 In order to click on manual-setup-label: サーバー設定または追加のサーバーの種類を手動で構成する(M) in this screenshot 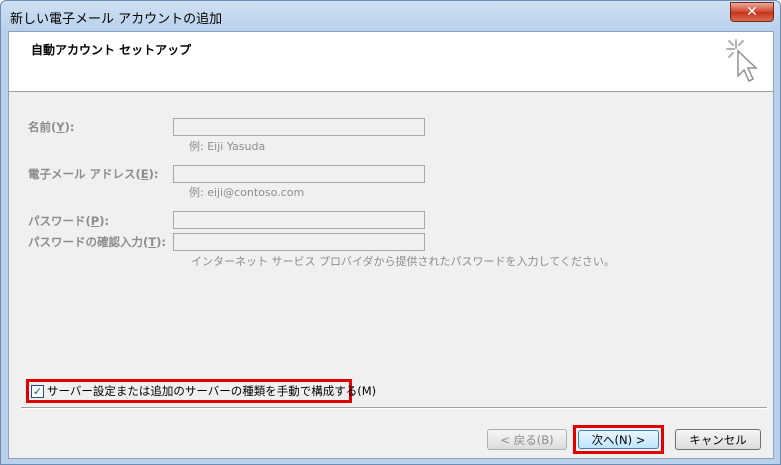, I will do `click(212, 391)`.